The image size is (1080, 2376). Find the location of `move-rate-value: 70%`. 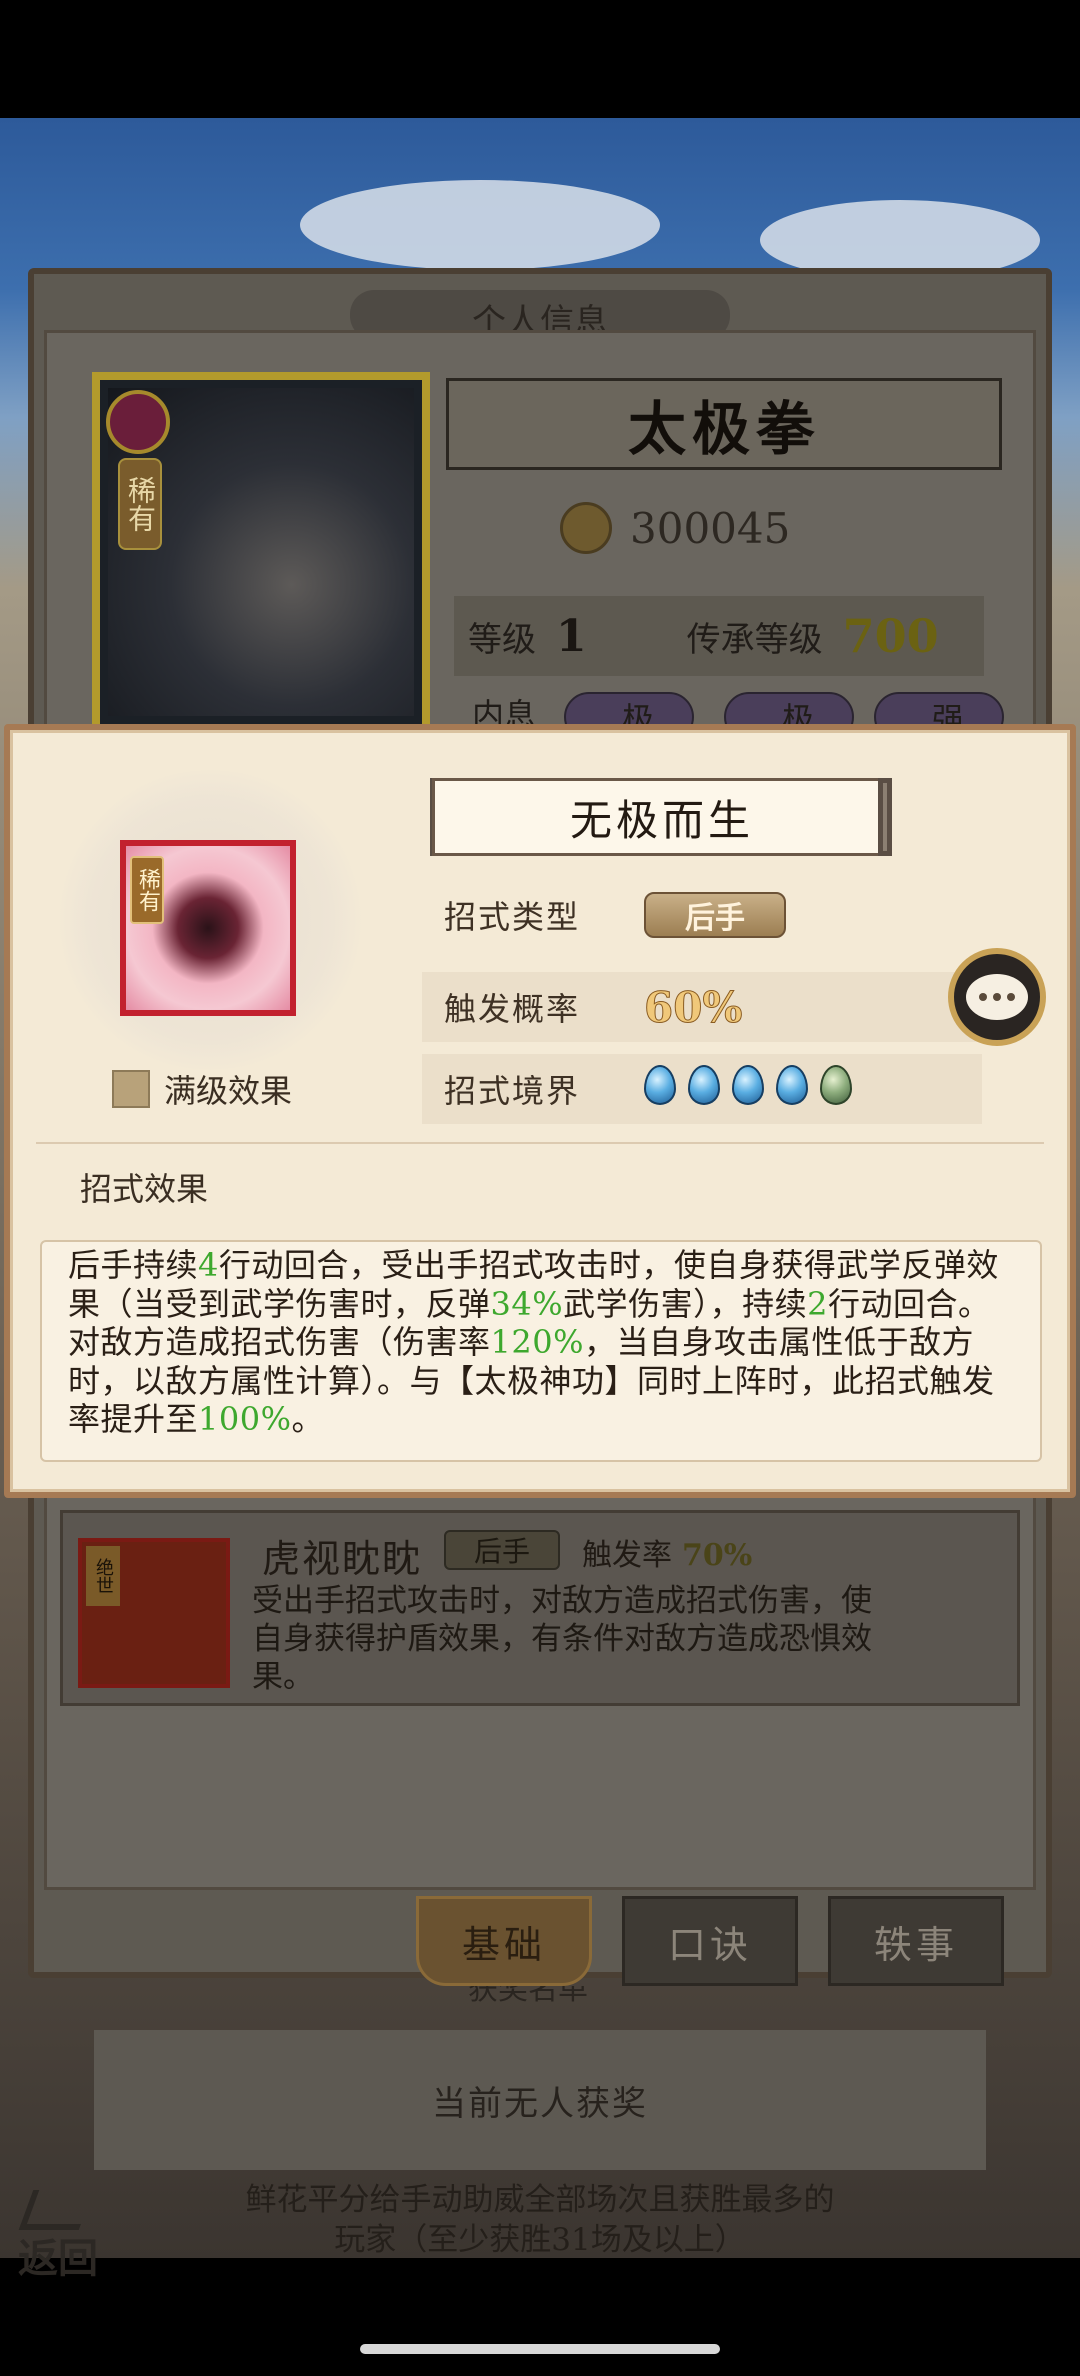

move-rate-value: 70% is located at coordinates (717, 1555).